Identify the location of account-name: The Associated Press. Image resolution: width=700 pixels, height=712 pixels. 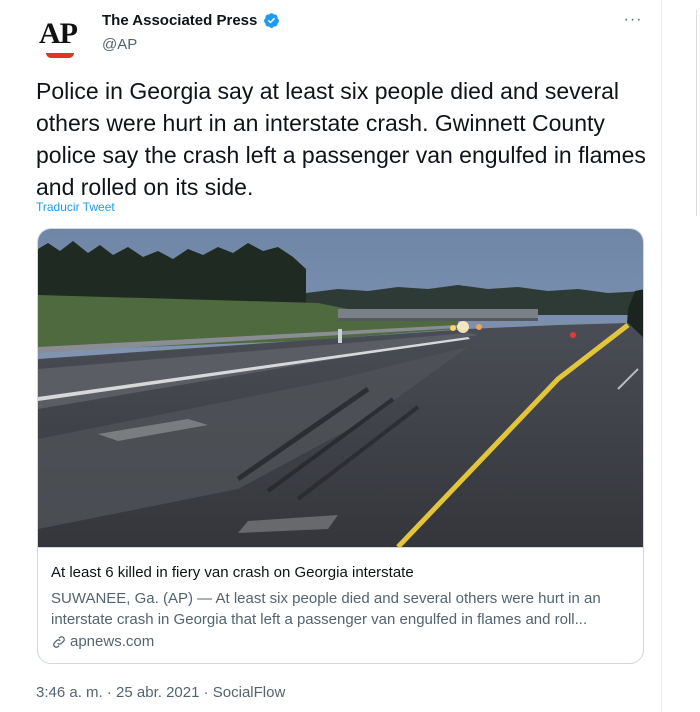
(179, 20).